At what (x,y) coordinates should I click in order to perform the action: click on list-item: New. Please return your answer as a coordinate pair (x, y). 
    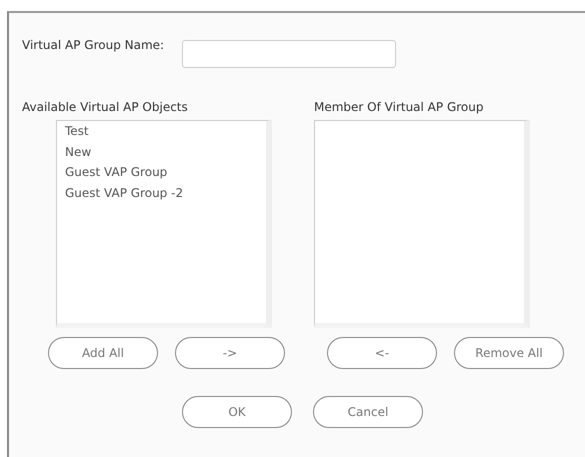
    Looking at the image, I should click on (165, 152).